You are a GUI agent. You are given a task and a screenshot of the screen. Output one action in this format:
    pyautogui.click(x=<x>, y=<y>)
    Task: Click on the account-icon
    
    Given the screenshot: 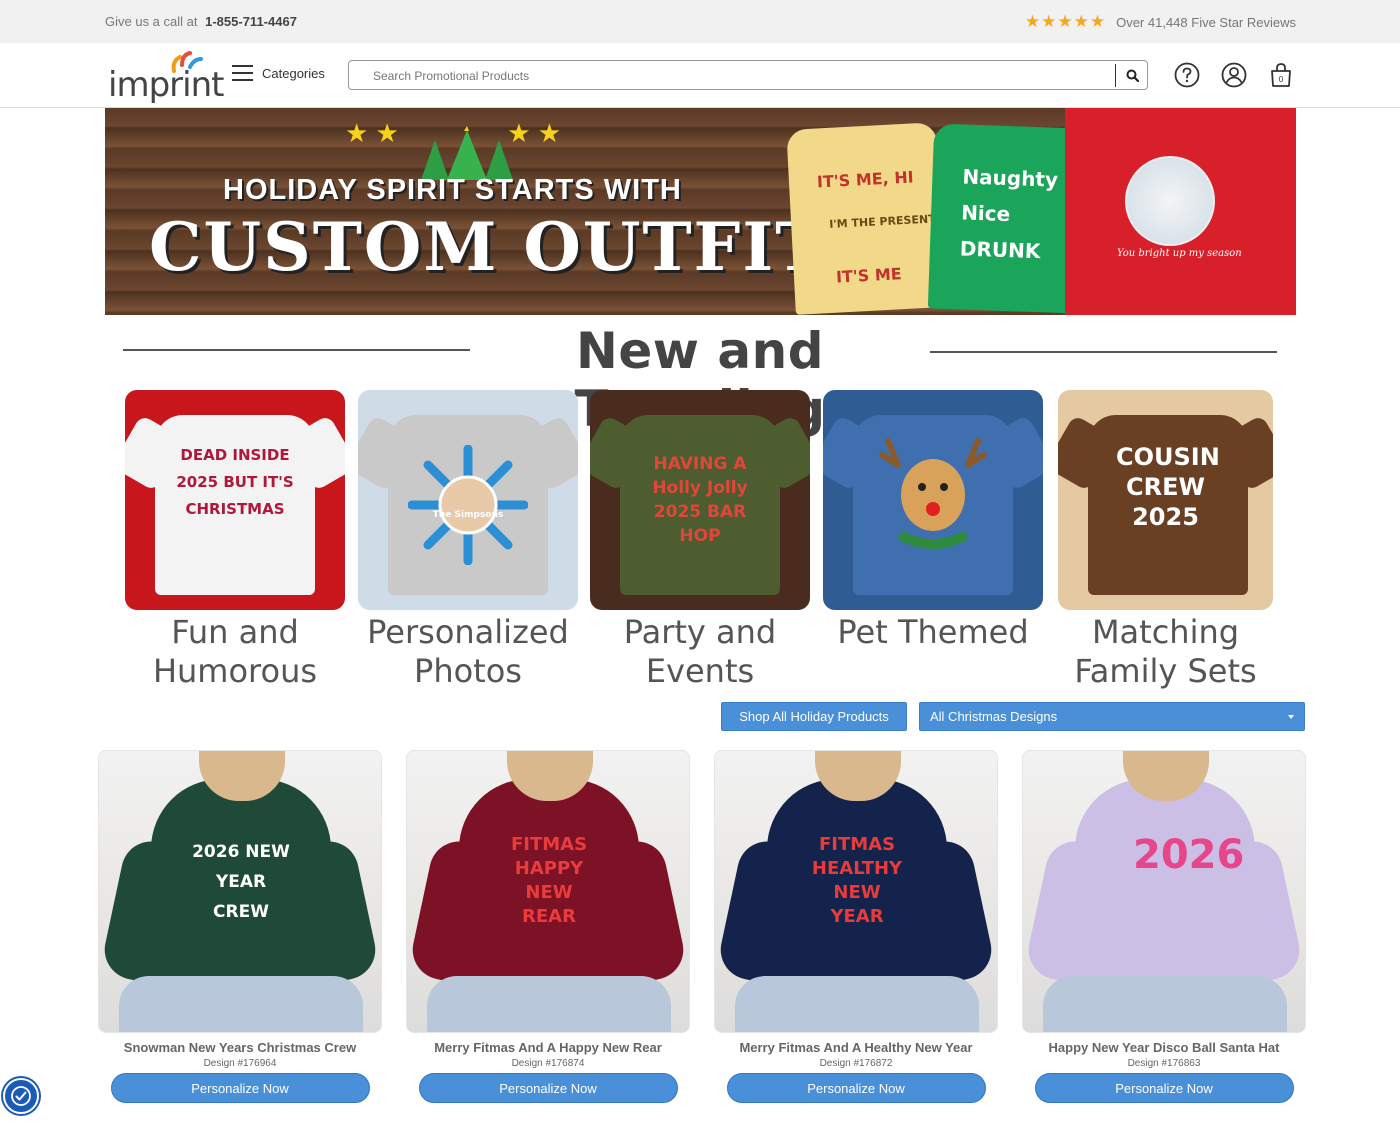 What is the action you would take?
    pyautogui.click(x=1234, y=75)
    